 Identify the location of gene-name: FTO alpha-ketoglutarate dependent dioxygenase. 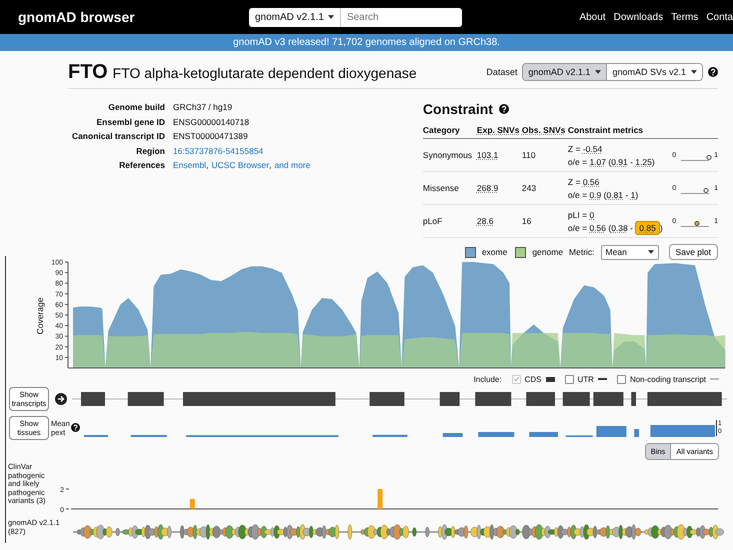
(264, 72).